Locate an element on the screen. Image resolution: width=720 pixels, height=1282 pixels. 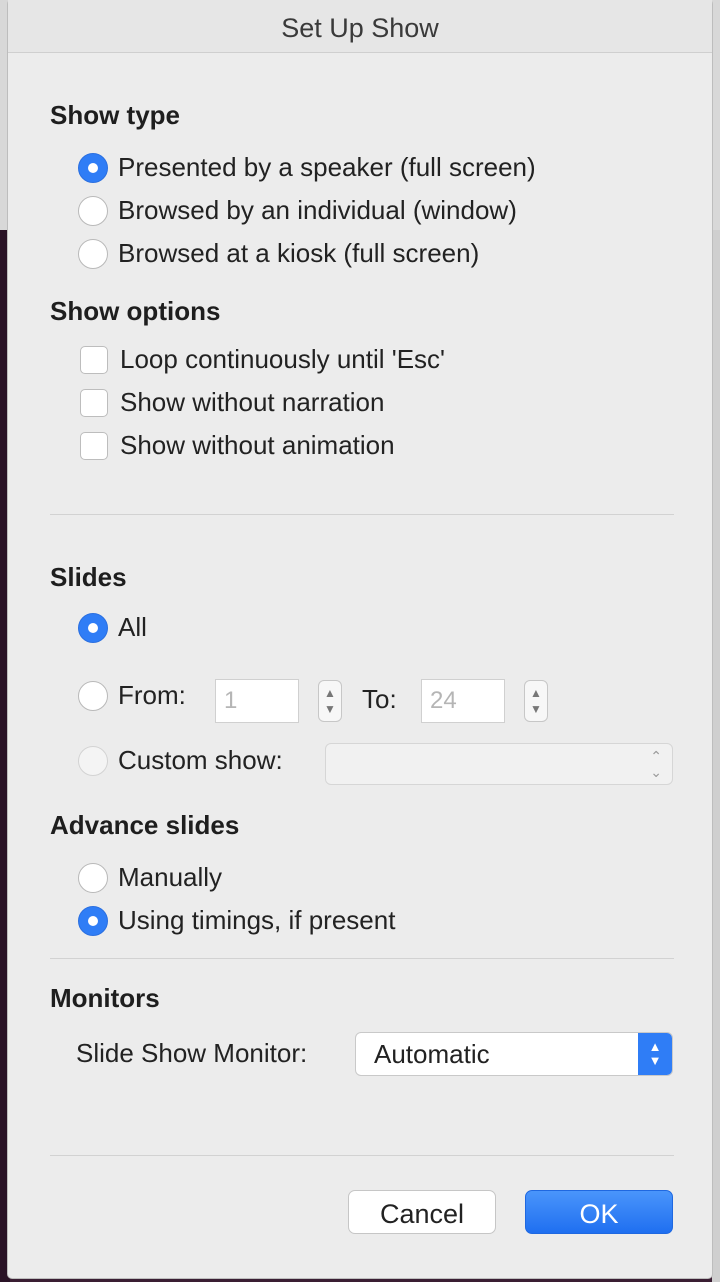
radio-label: Manually is located at coordinates (170, 877).